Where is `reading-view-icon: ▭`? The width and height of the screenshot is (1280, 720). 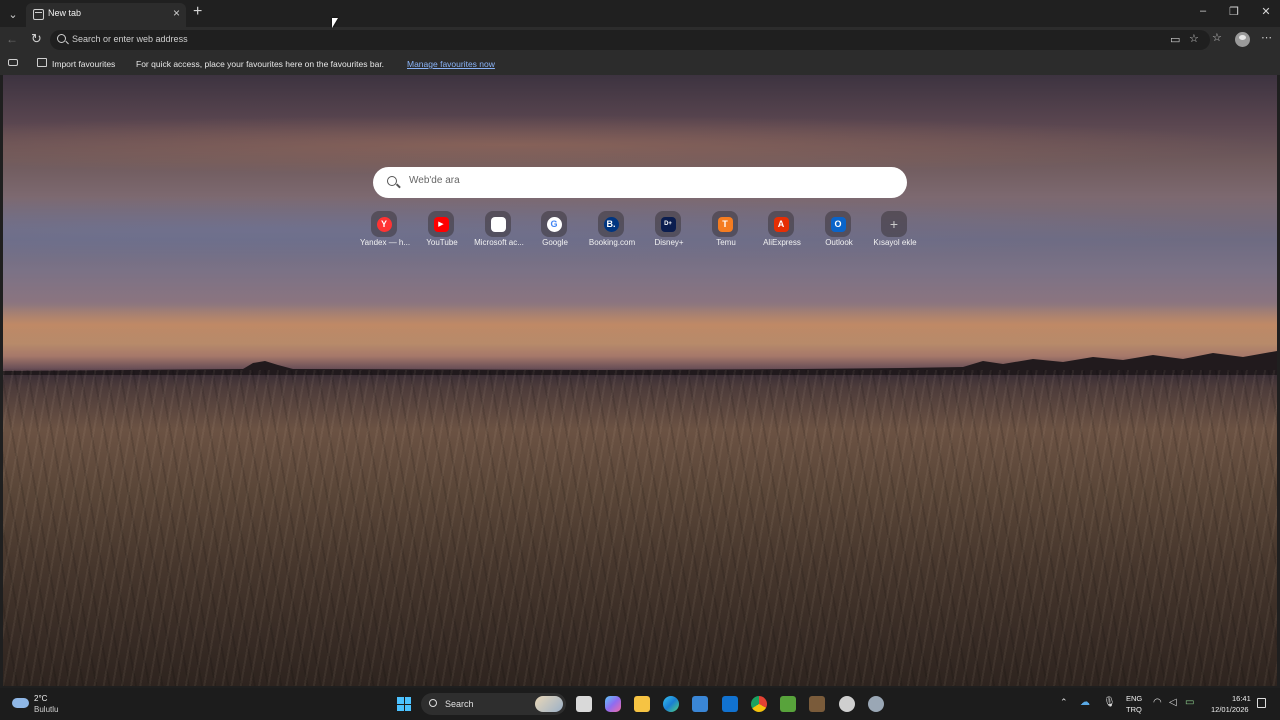
reading-view-icon: ▭ is located at coordinates (1175, 39).